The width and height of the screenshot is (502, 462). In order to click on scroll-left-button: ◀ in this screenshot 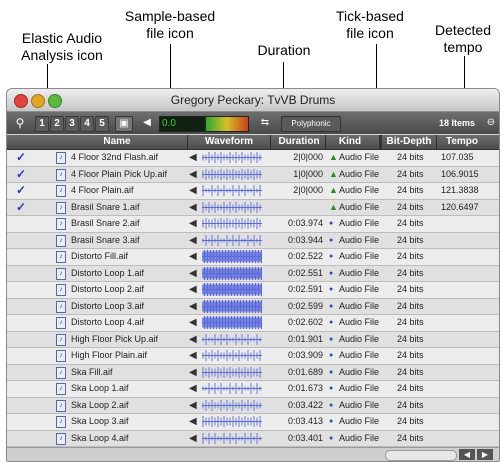, I will do `click(467, 454)`.